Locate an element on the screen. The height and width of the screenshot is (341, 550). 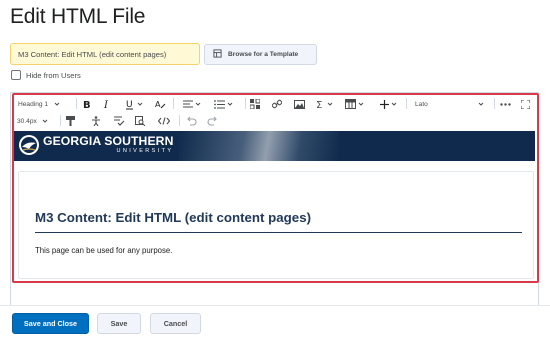
page-title: Edit HTML File is located at coordinates (78, 16).